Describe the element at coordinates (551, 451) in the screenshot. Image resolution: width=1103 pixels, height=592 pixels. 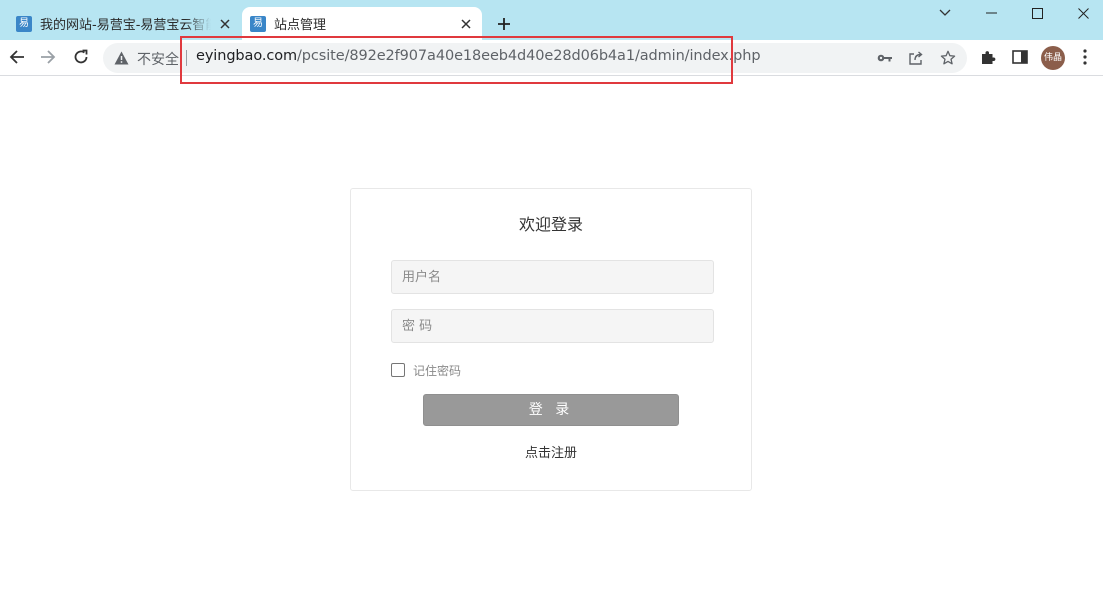
I see `register-link: 点击注册` at that location.